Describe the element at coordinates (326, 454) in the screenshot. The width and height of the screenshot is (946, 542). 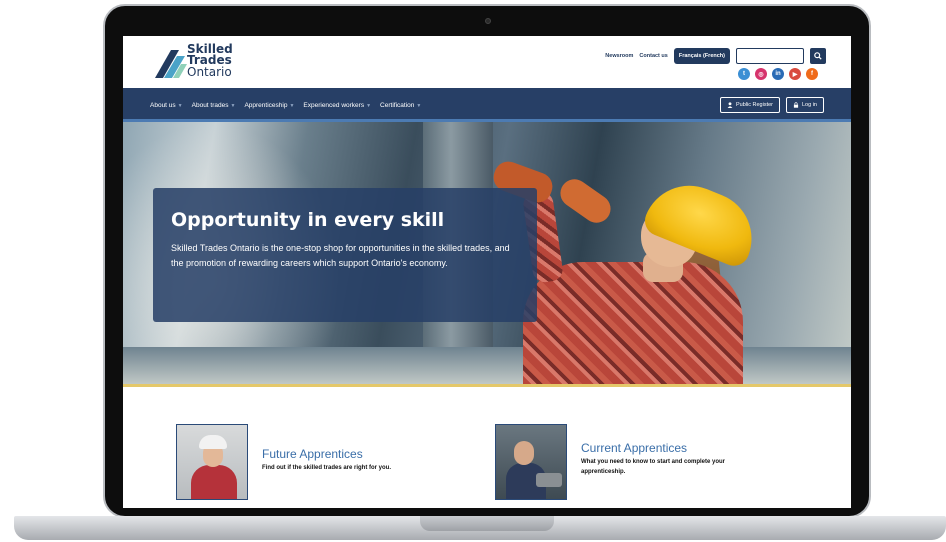
I see `promo-title: Future Apprentices` at that location.